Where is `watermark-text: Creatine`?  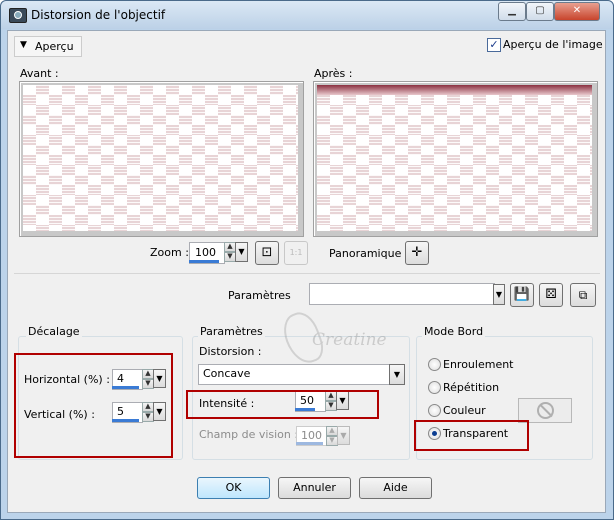 watermark-text: Creatine is located at coordinates (349, 340).